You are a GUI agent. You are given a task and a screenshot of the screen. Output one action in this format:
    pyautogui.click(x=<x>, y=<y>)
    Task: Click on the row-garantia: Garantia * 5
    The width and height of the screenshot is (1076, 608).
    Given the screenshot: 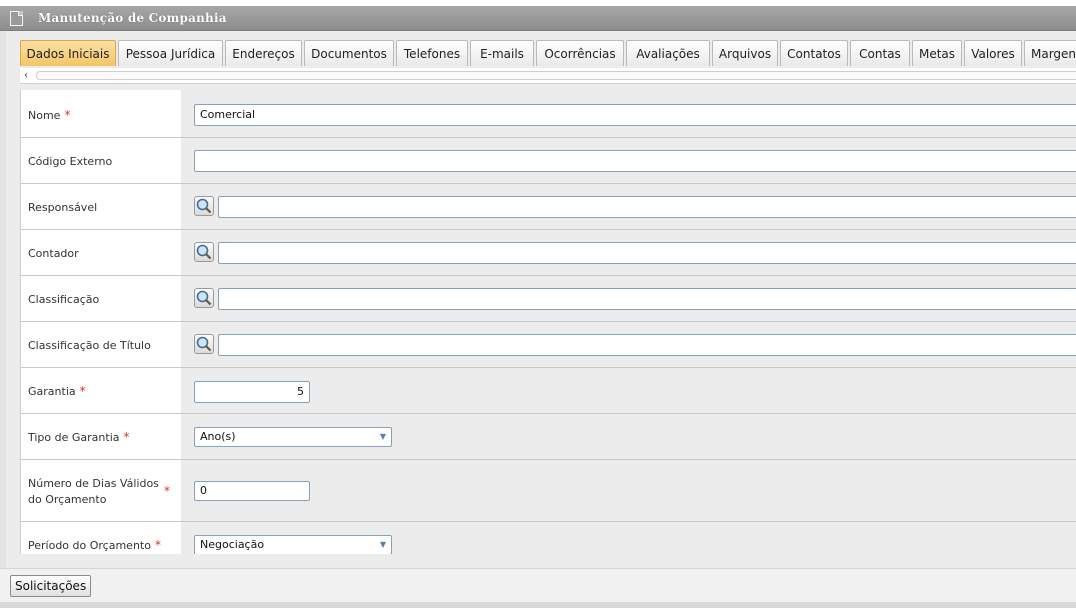 What is the action you would take?
    pyautogui.click(x=548, y=391)
    